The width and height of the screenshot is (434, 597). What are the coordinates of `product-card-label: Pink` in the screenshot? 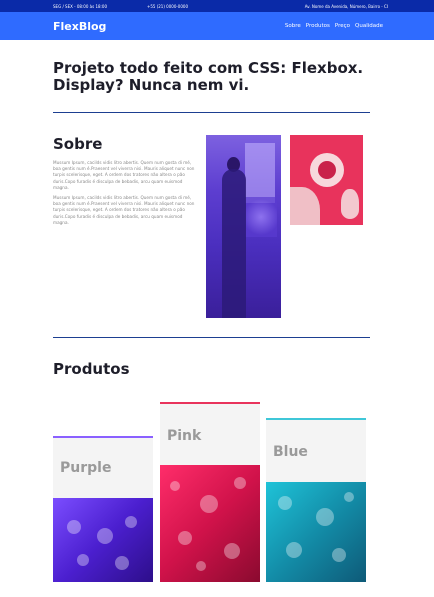 It's located at (184, 436).